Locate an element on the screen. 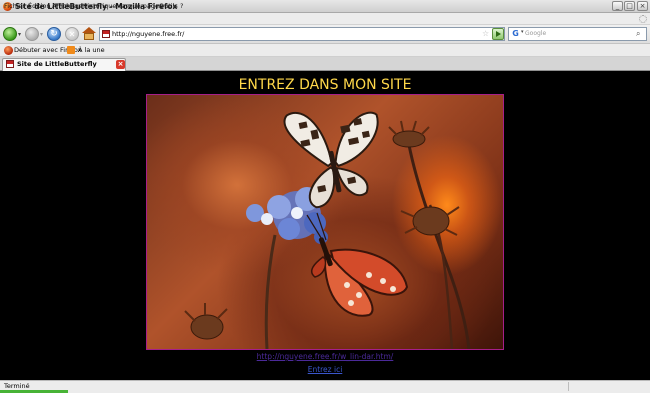 The image size is (650, 393). google-icon: G is located at coordinates (515, 33).